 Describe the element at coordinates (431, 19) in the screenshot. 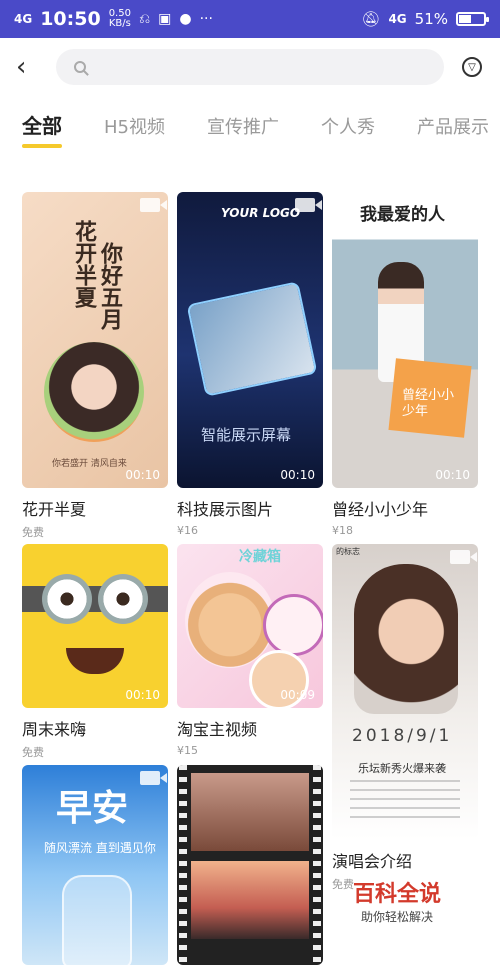

I see `battery-percent: 51%` at that location.